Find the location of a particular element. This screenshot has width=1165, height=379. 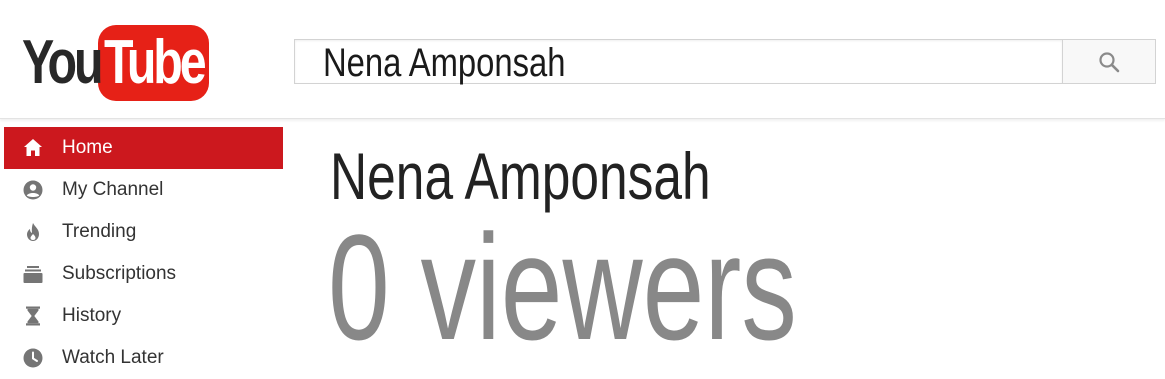

logo-you-text: You is located at coordinates (63, 62).